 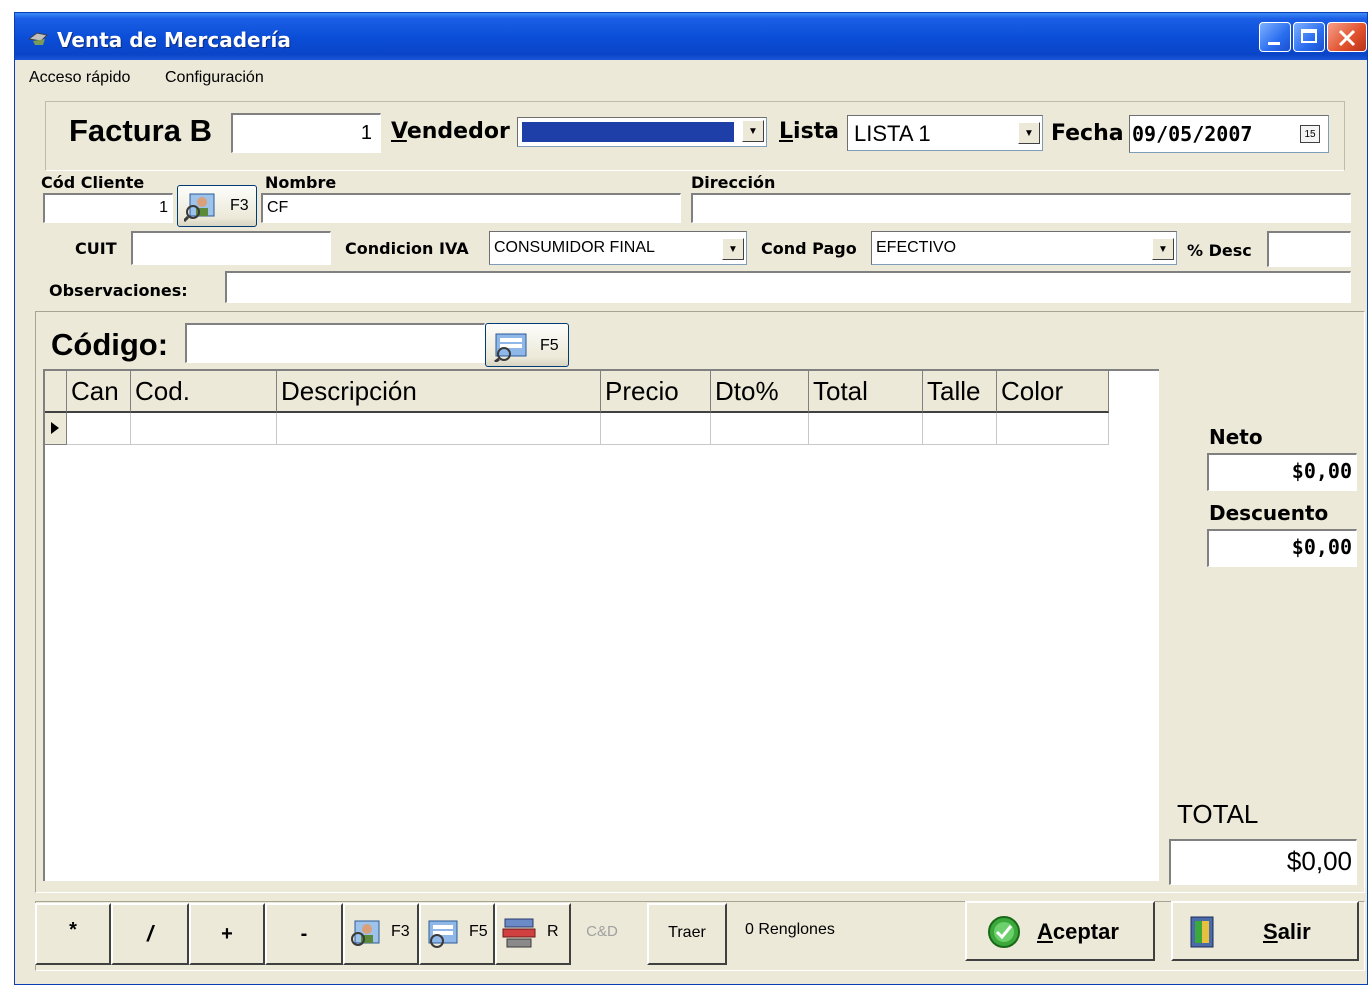 I want to click on col-header-precio: Precio, so click(x=656, y=392).